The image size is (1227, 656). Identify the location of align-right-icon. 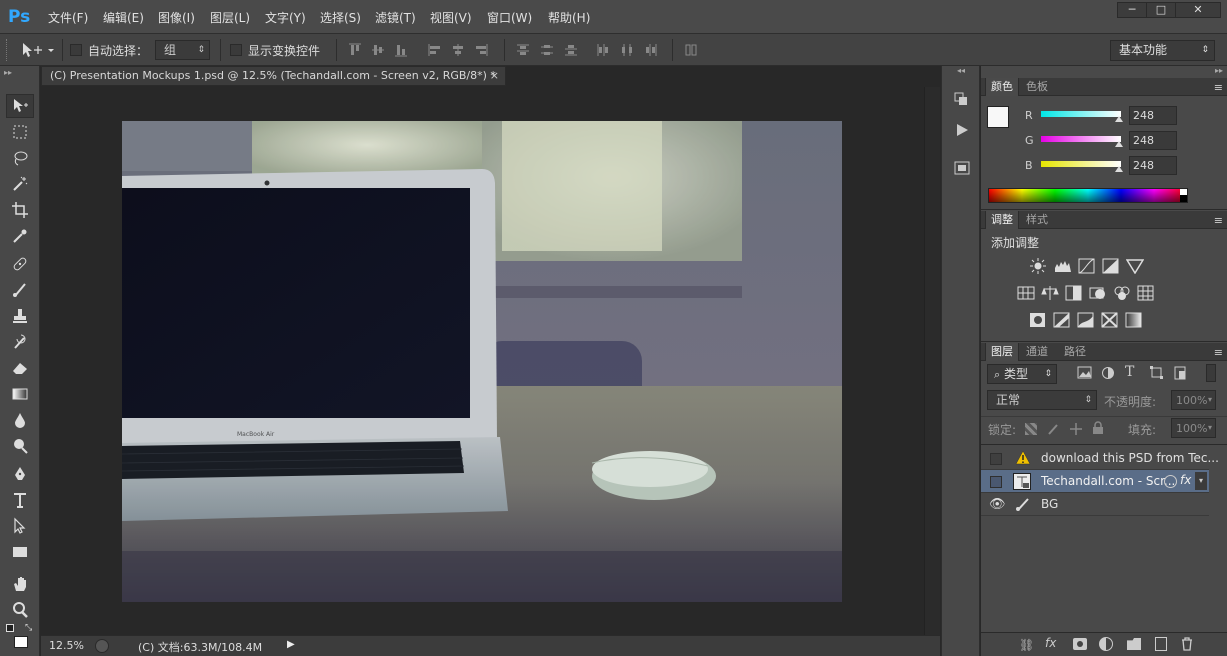
(481, 50).